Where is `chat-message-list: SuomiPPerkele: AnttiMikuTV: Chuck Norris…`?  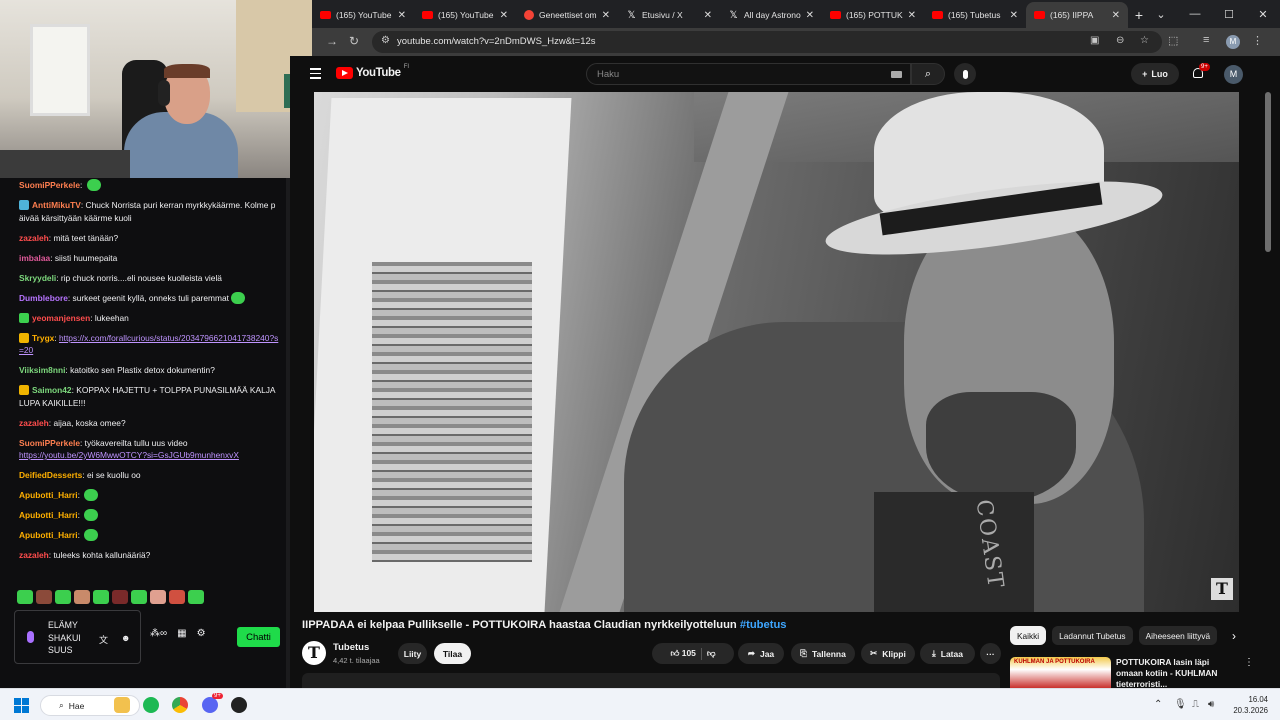 chat-message-list: SuomiPPerkele: AnttiMikuTV: Chuck Norris… is located at coordinates (145, 380).